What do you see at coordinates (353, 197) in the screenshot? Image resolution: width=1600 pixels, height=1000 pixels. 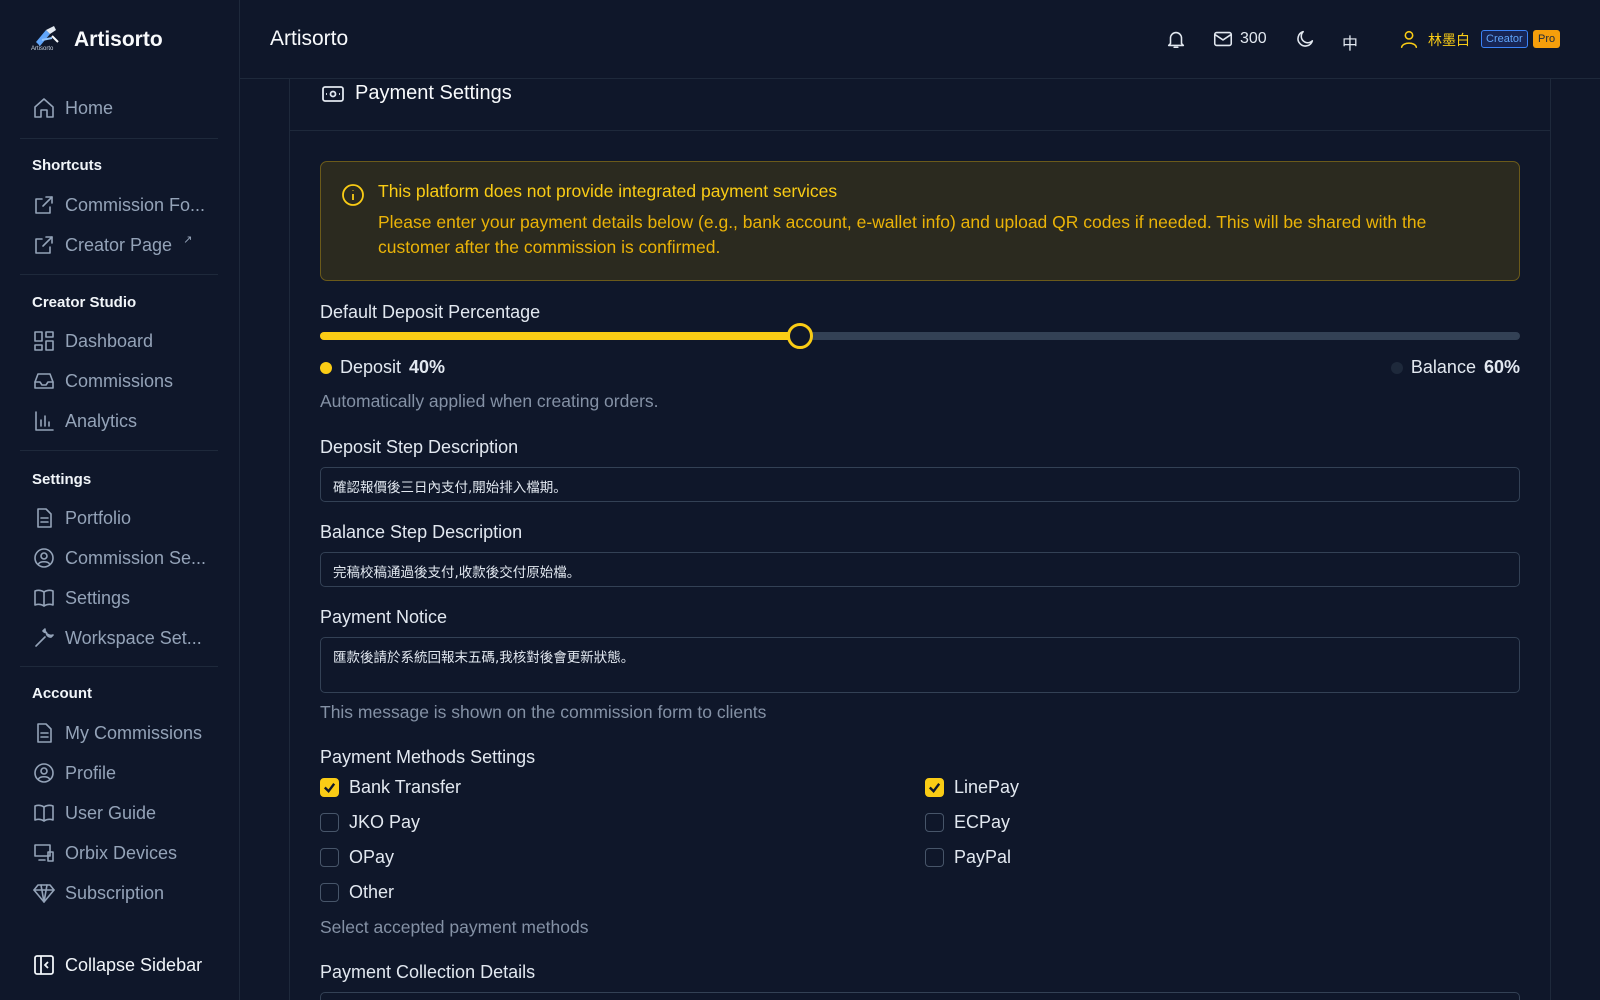 I see `info-icon` at bounding box center [353, 197].